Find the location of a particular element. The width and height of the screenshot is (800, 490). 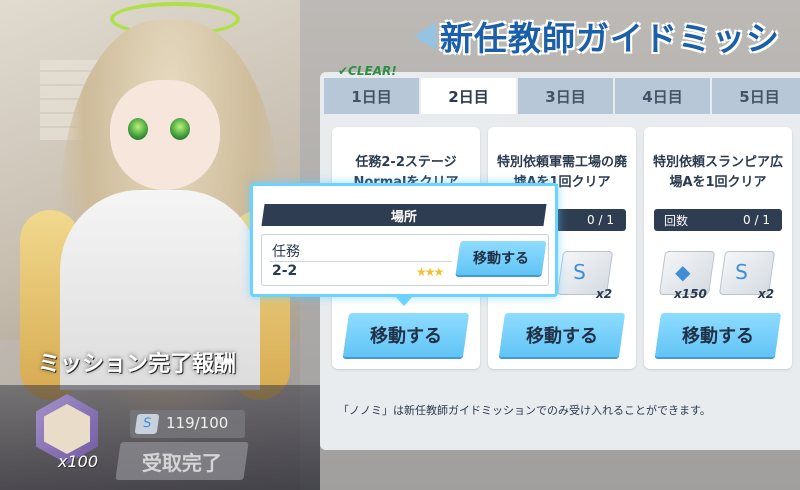

location-category: 任務 is located at coordinates (286, 252).